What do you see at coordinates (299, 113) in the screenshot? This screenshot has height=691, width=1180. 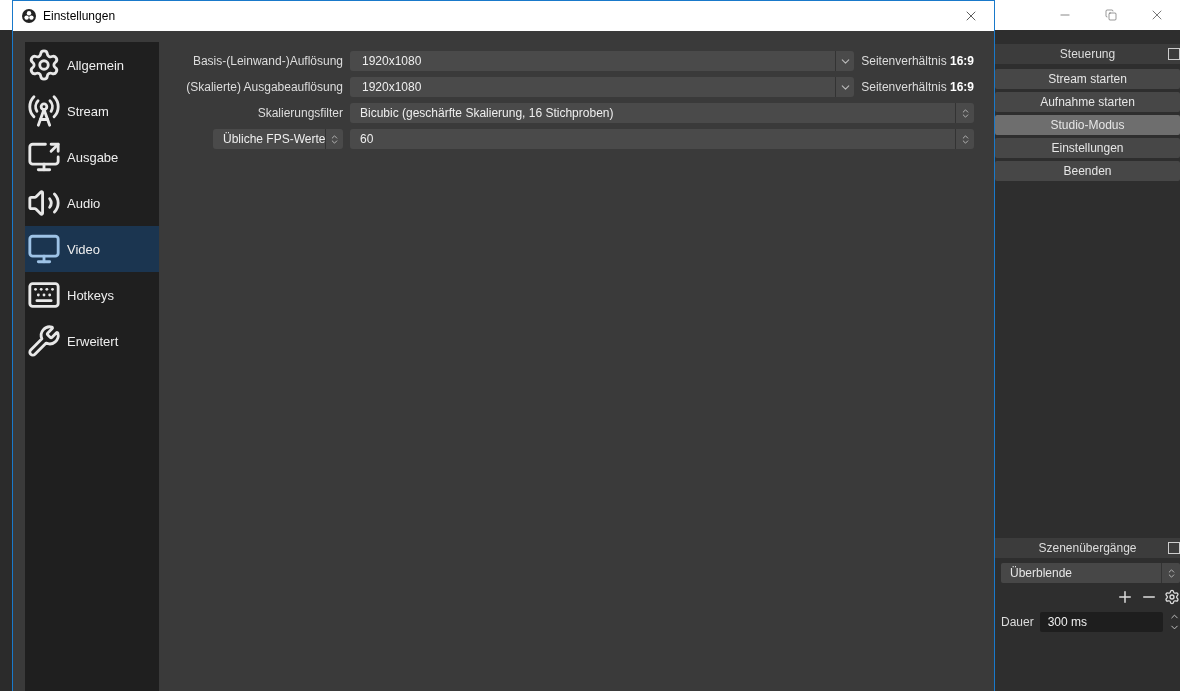 I see `setting-label: Skalierungsfilter` at bounding box center [299, 113].